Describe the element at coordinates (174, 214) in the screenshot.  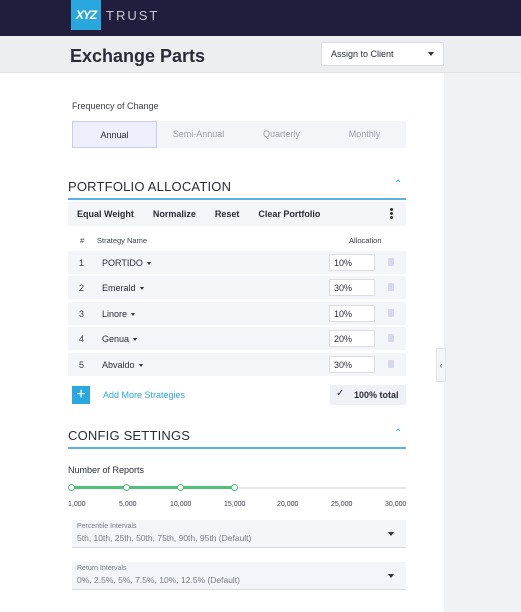
I see `normalize-button: Normalize` at that location.